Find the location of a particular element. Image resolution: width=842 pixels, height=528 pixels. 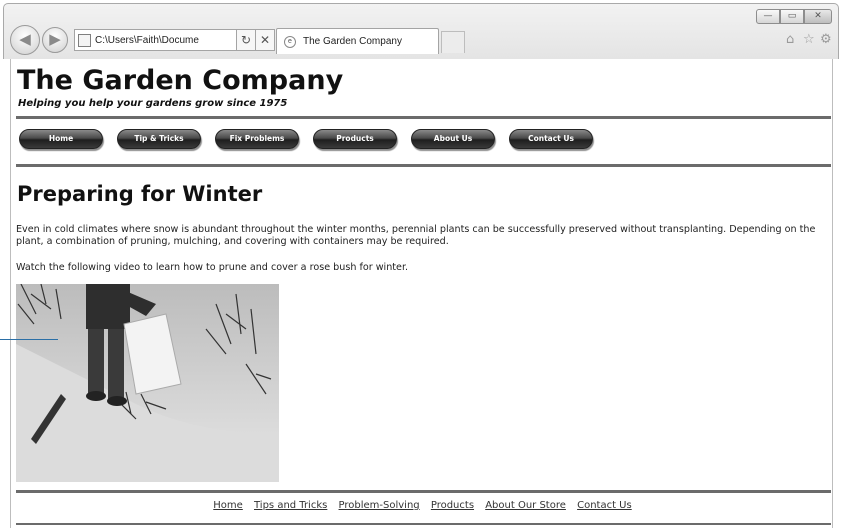

footer-link-about-store: About Our Store is located at coordinates (525, 505).